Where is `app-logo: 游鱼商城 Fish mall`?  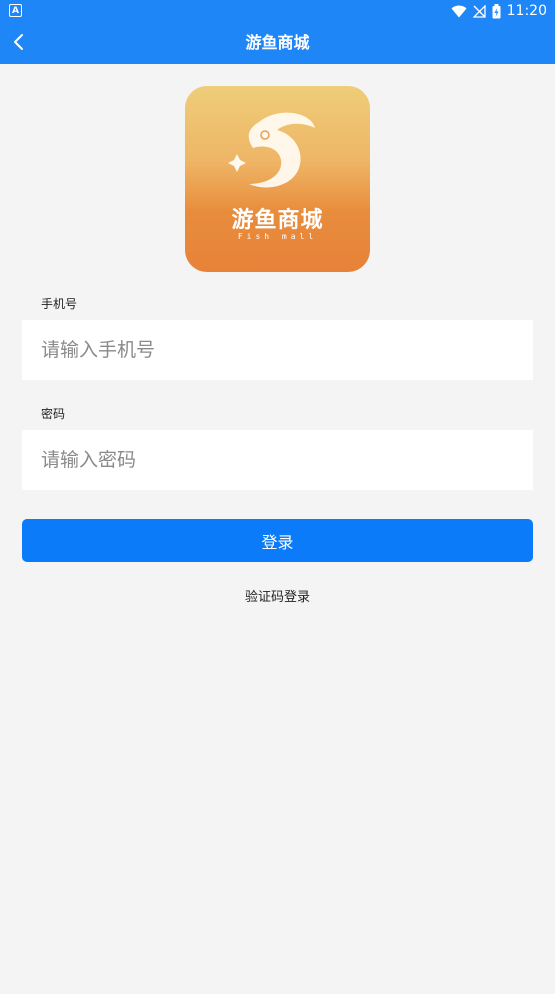 app-logo: 游鱼商城 Fish mall is located at coordinates (277, 179).